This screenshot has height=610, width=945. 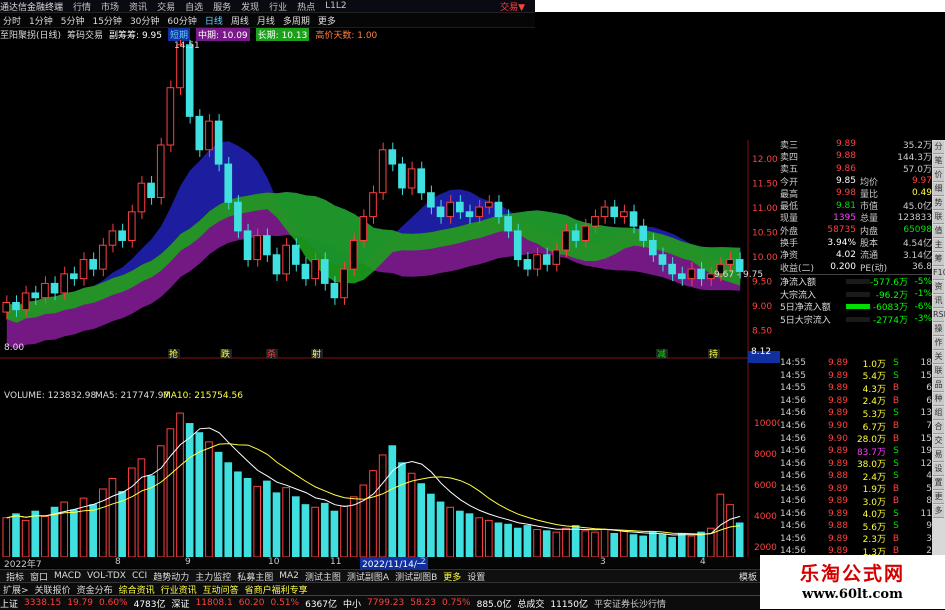 I want to click on date-axis-label: 2, so click(x=423, y=562).